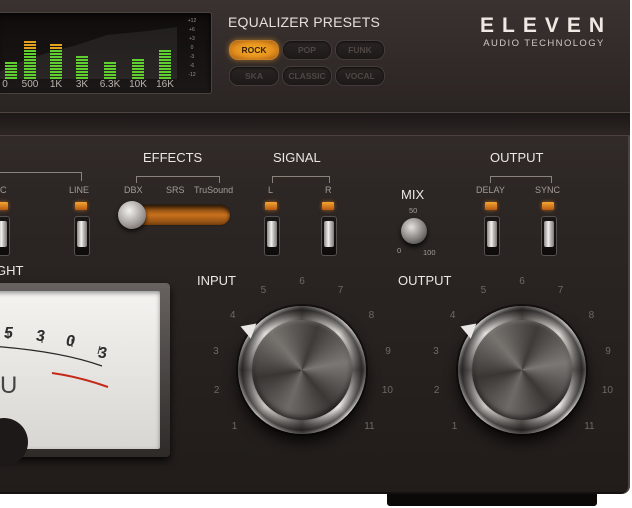 The height and width of the screenshot is (508, 632). Describe the element at coordinates (271, 190) in the screenshot. I see `signal-left-label: L` at that location.